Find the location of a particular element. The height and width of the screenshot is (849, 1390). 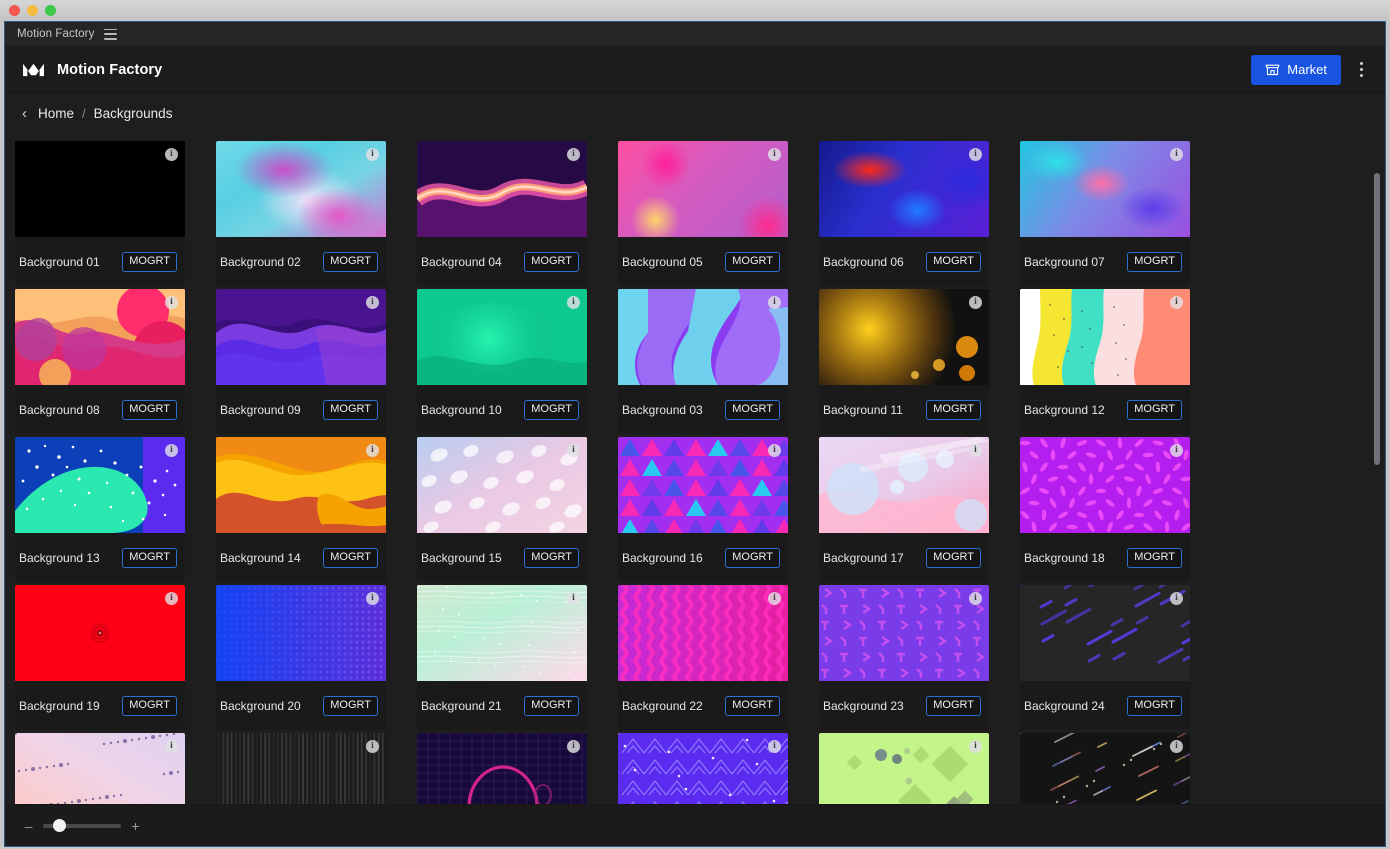

background-card: i Background 20 MOGRT is located at coordinates (301, 657).